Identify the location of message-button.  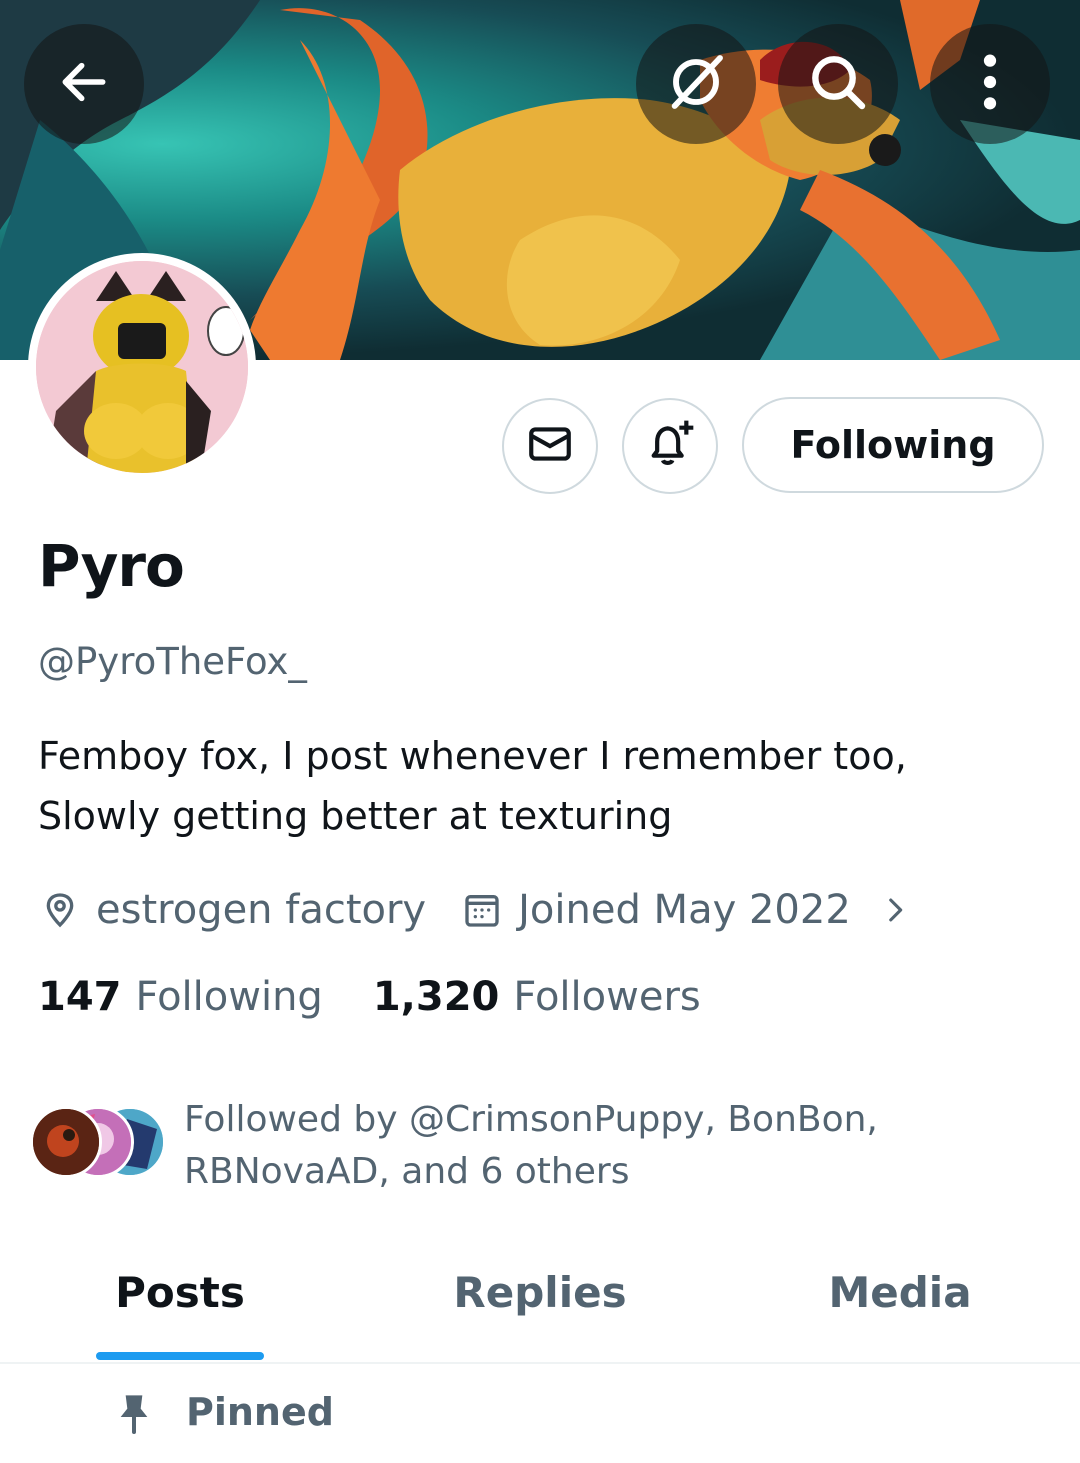
(550, 446).